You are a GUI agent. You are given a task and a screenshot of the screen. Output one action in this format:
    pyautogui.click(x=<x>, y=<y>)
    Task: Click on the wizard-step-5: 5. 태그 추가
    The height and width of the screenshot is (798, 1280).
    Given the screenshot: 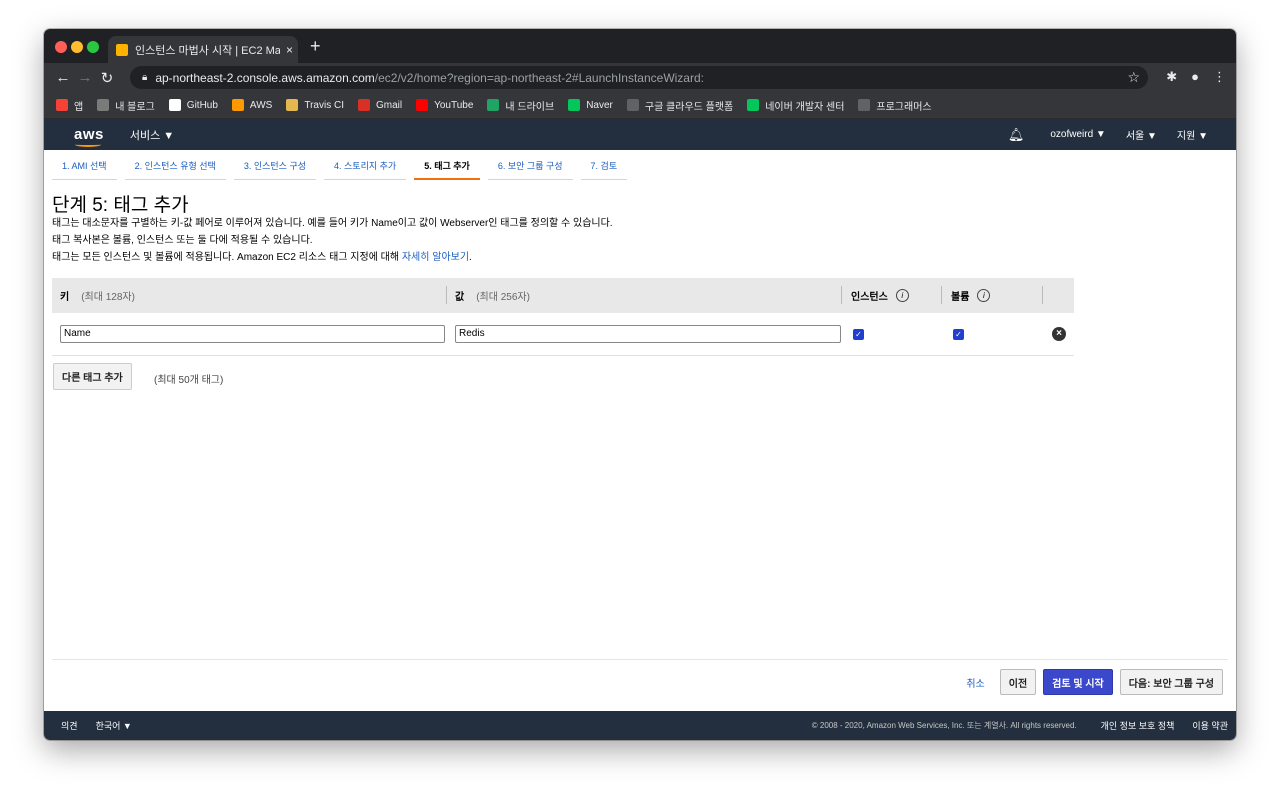 What is the action you would take?
    pyautogui.click(x=447, y=170)
    